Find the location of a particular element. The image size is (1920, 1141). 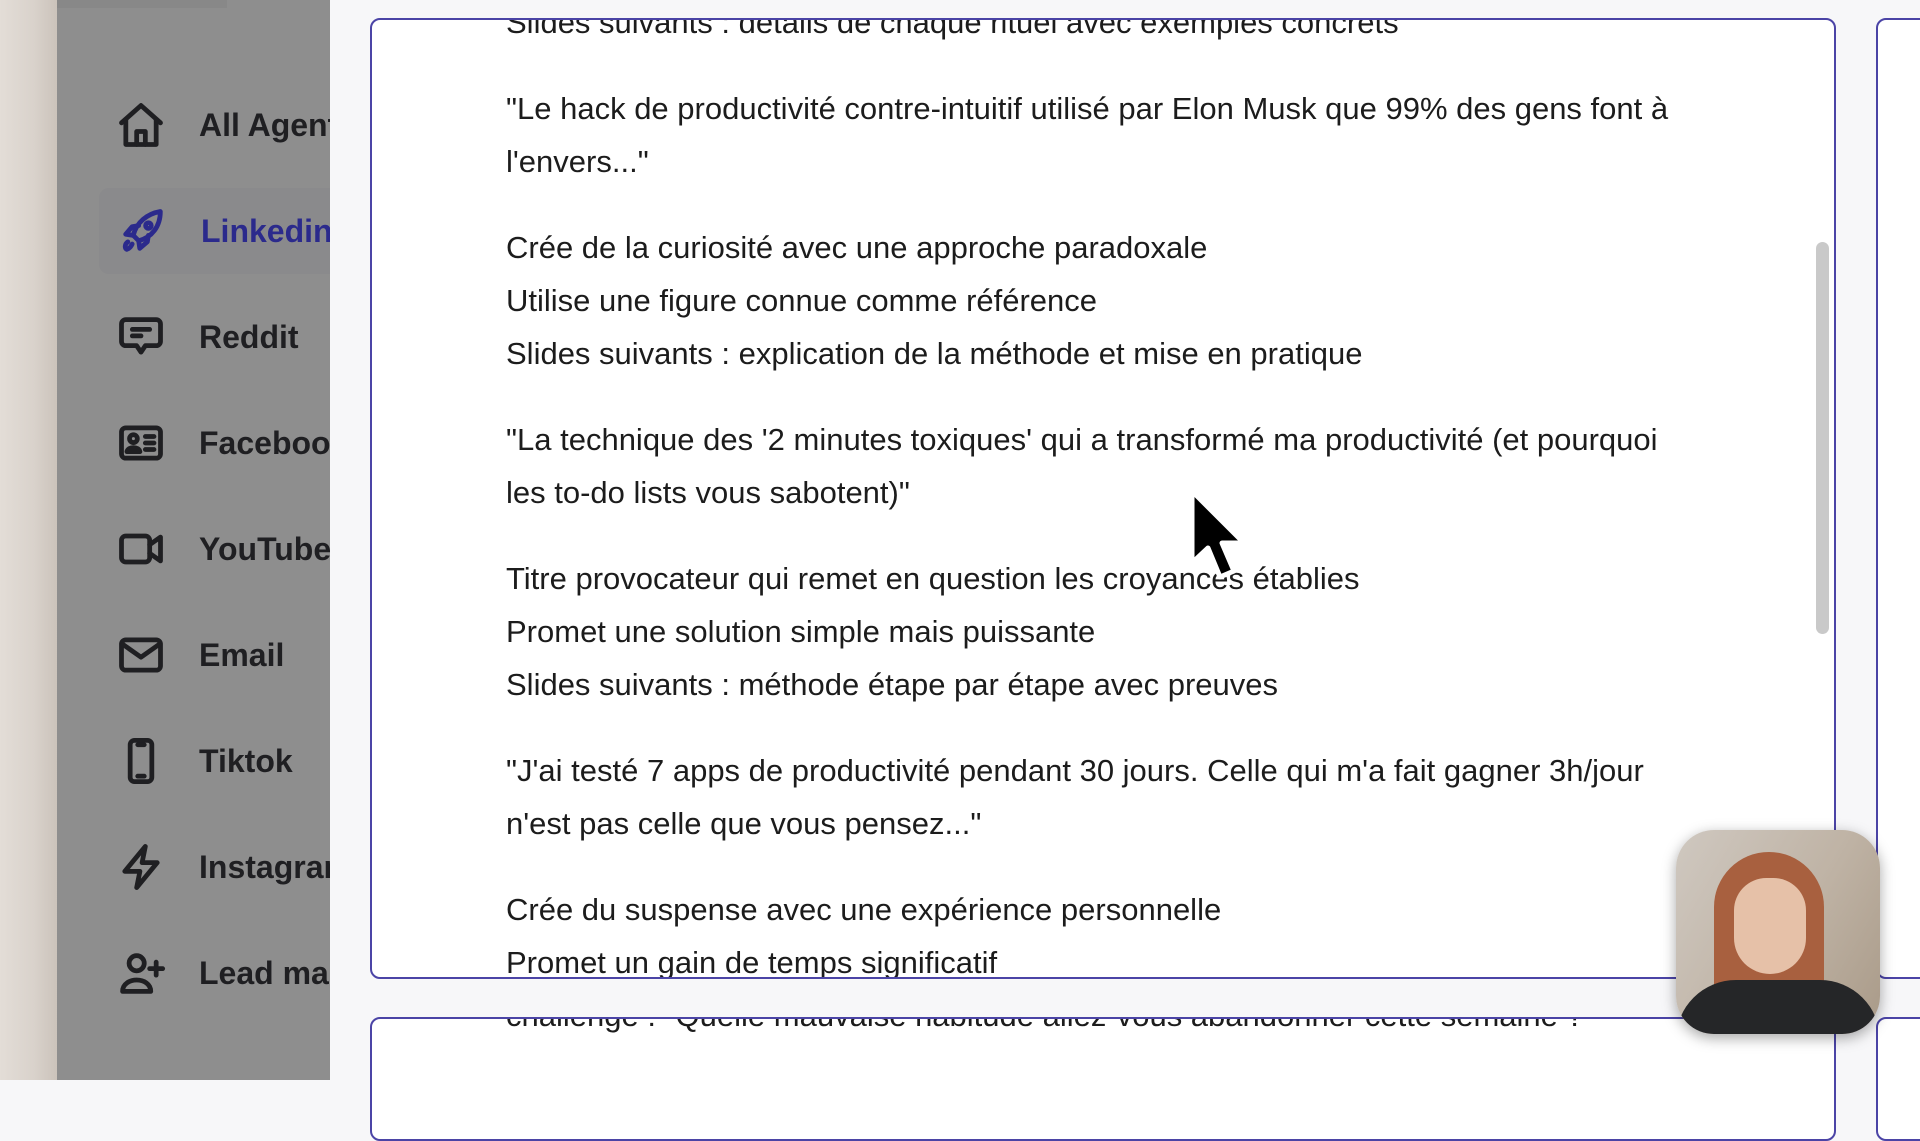

sidebar-item-youtube: YouTube is located at coordinates (213, 549).